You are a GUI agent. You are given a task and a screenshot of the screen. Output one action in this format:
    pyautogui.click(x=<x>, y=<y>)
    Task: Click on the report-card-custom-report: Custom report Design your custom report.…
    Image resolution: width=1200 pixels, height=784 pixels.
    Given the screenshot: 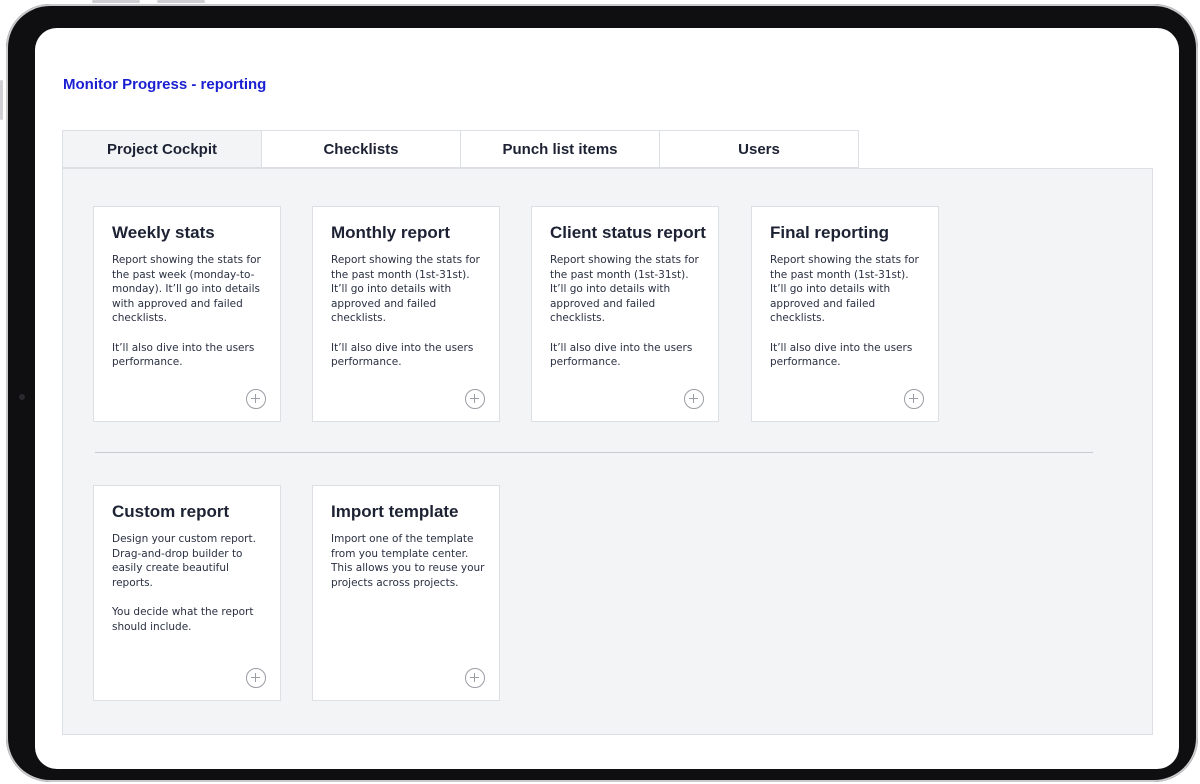 What is the action you would take?
    pyautogui.click(x=187, y=593)
    